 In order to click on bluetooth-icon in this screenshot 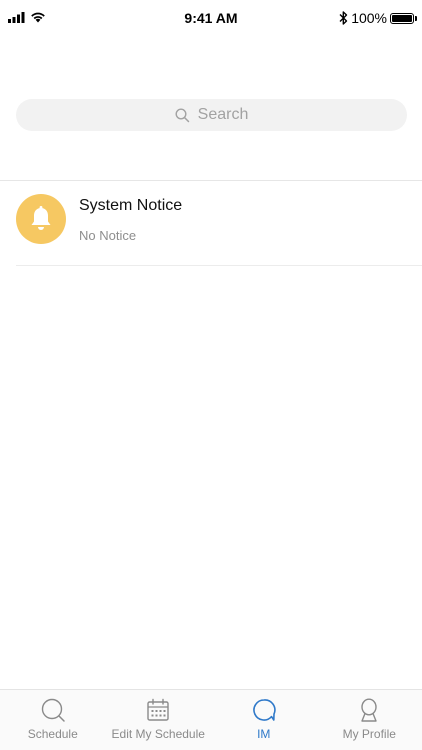, I will do `click(343, 18)`.